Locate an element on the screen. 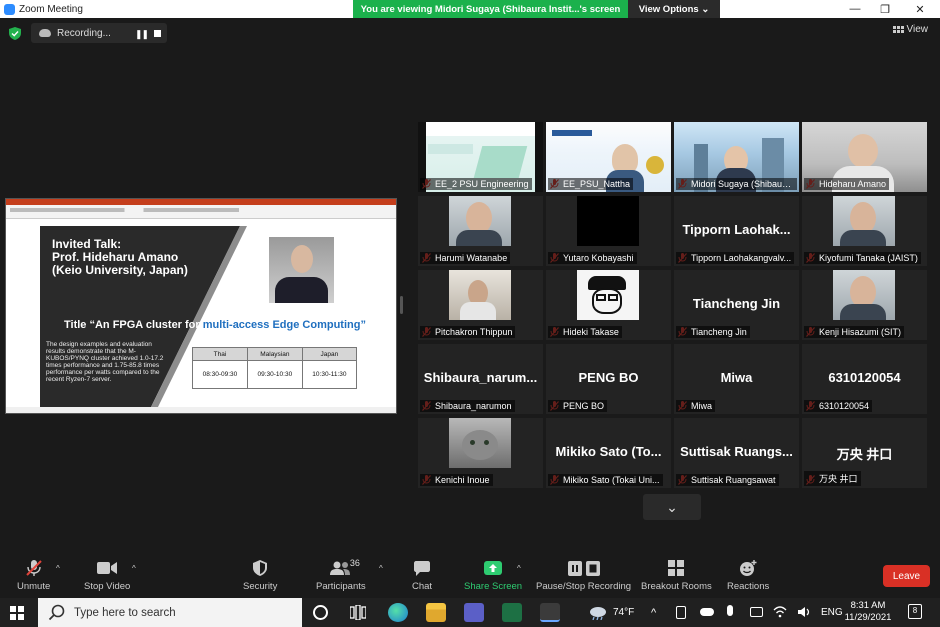 The width and height of the screenshot is (940, 627). participant-tile: 万央 井口 万央 井口 is located at coordinates (864, 453).